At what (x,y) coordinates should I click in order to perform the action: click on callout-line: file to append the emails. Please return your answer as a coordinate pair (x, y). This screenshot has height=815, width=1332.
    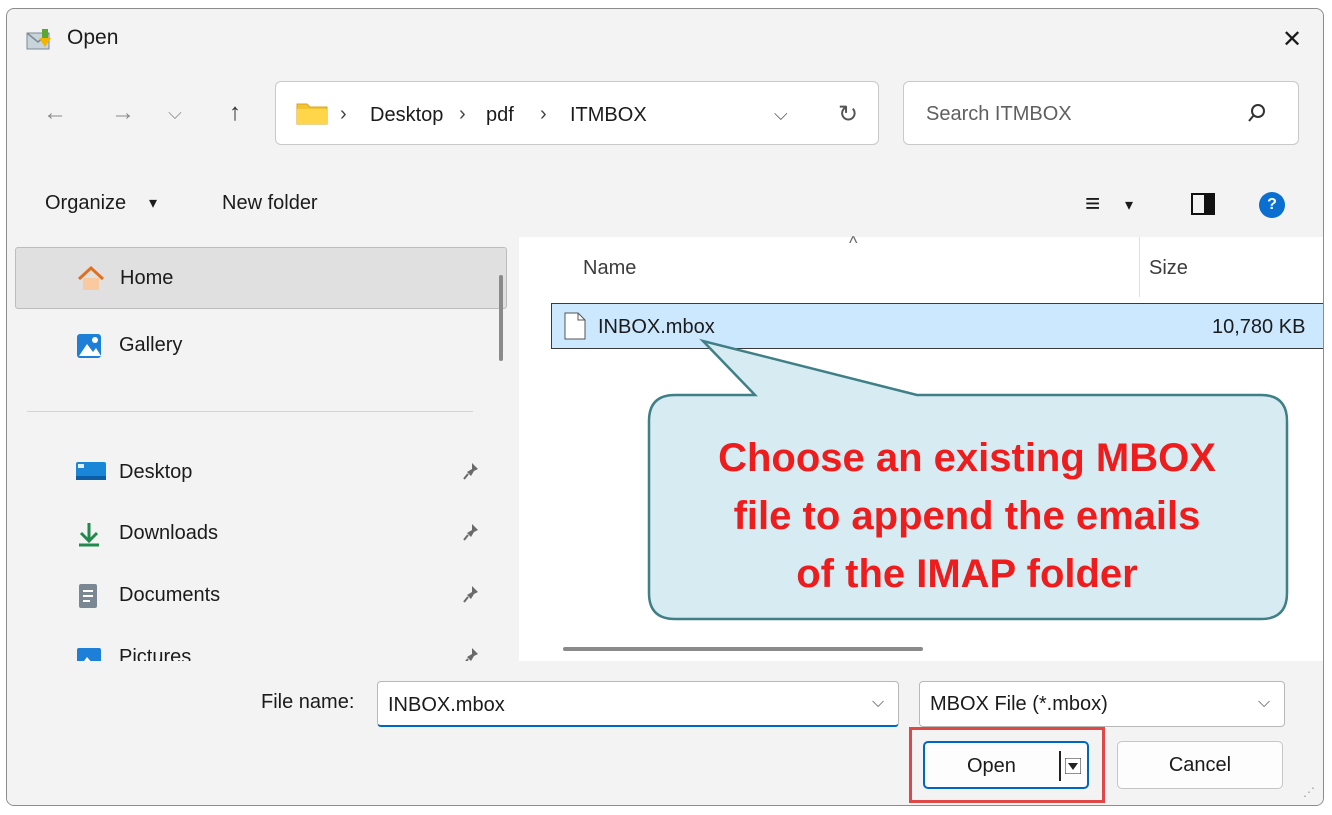
    Looking at the image, I should click on (967, 516).